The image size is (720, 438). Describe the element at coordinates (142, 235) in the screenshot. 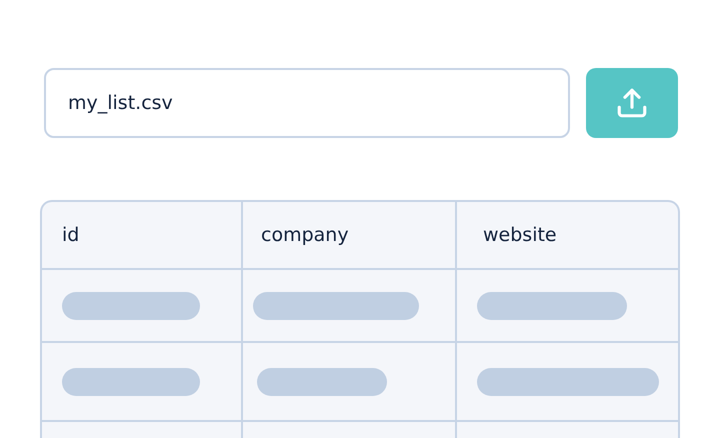

I see `column-header: id` at that location.